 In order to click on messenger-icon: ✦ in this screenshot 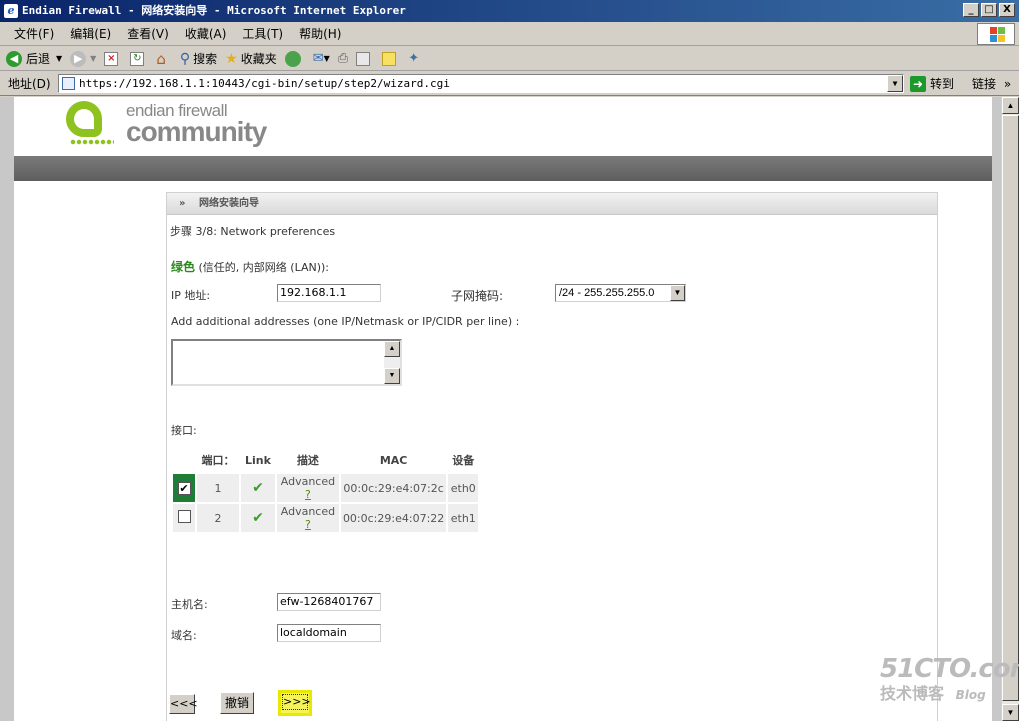, I will do `click(414, 58)`.